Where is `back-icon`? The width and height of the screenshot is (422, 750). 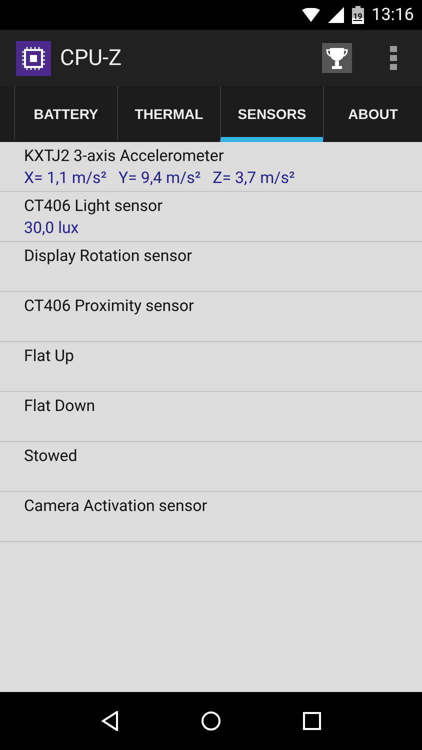 back-icon is located at coordinates (110, 721).